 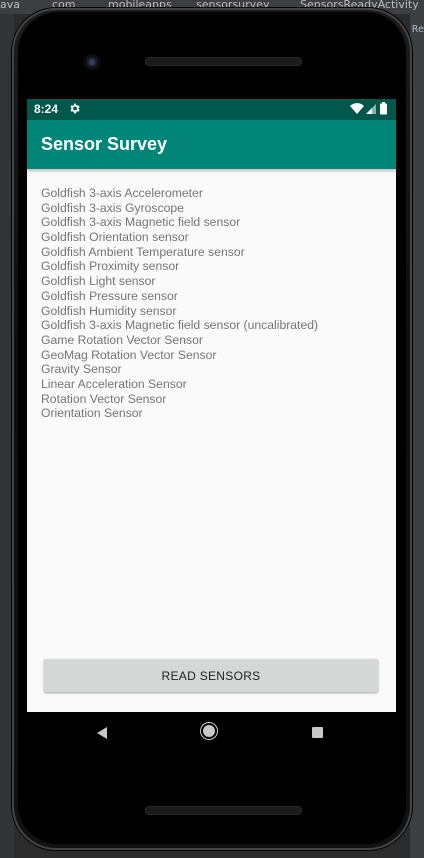 What do you see at coordinates (46, 109) in the screenshot?
I see `status-time: 8:24` at bounding box center [46, 109].